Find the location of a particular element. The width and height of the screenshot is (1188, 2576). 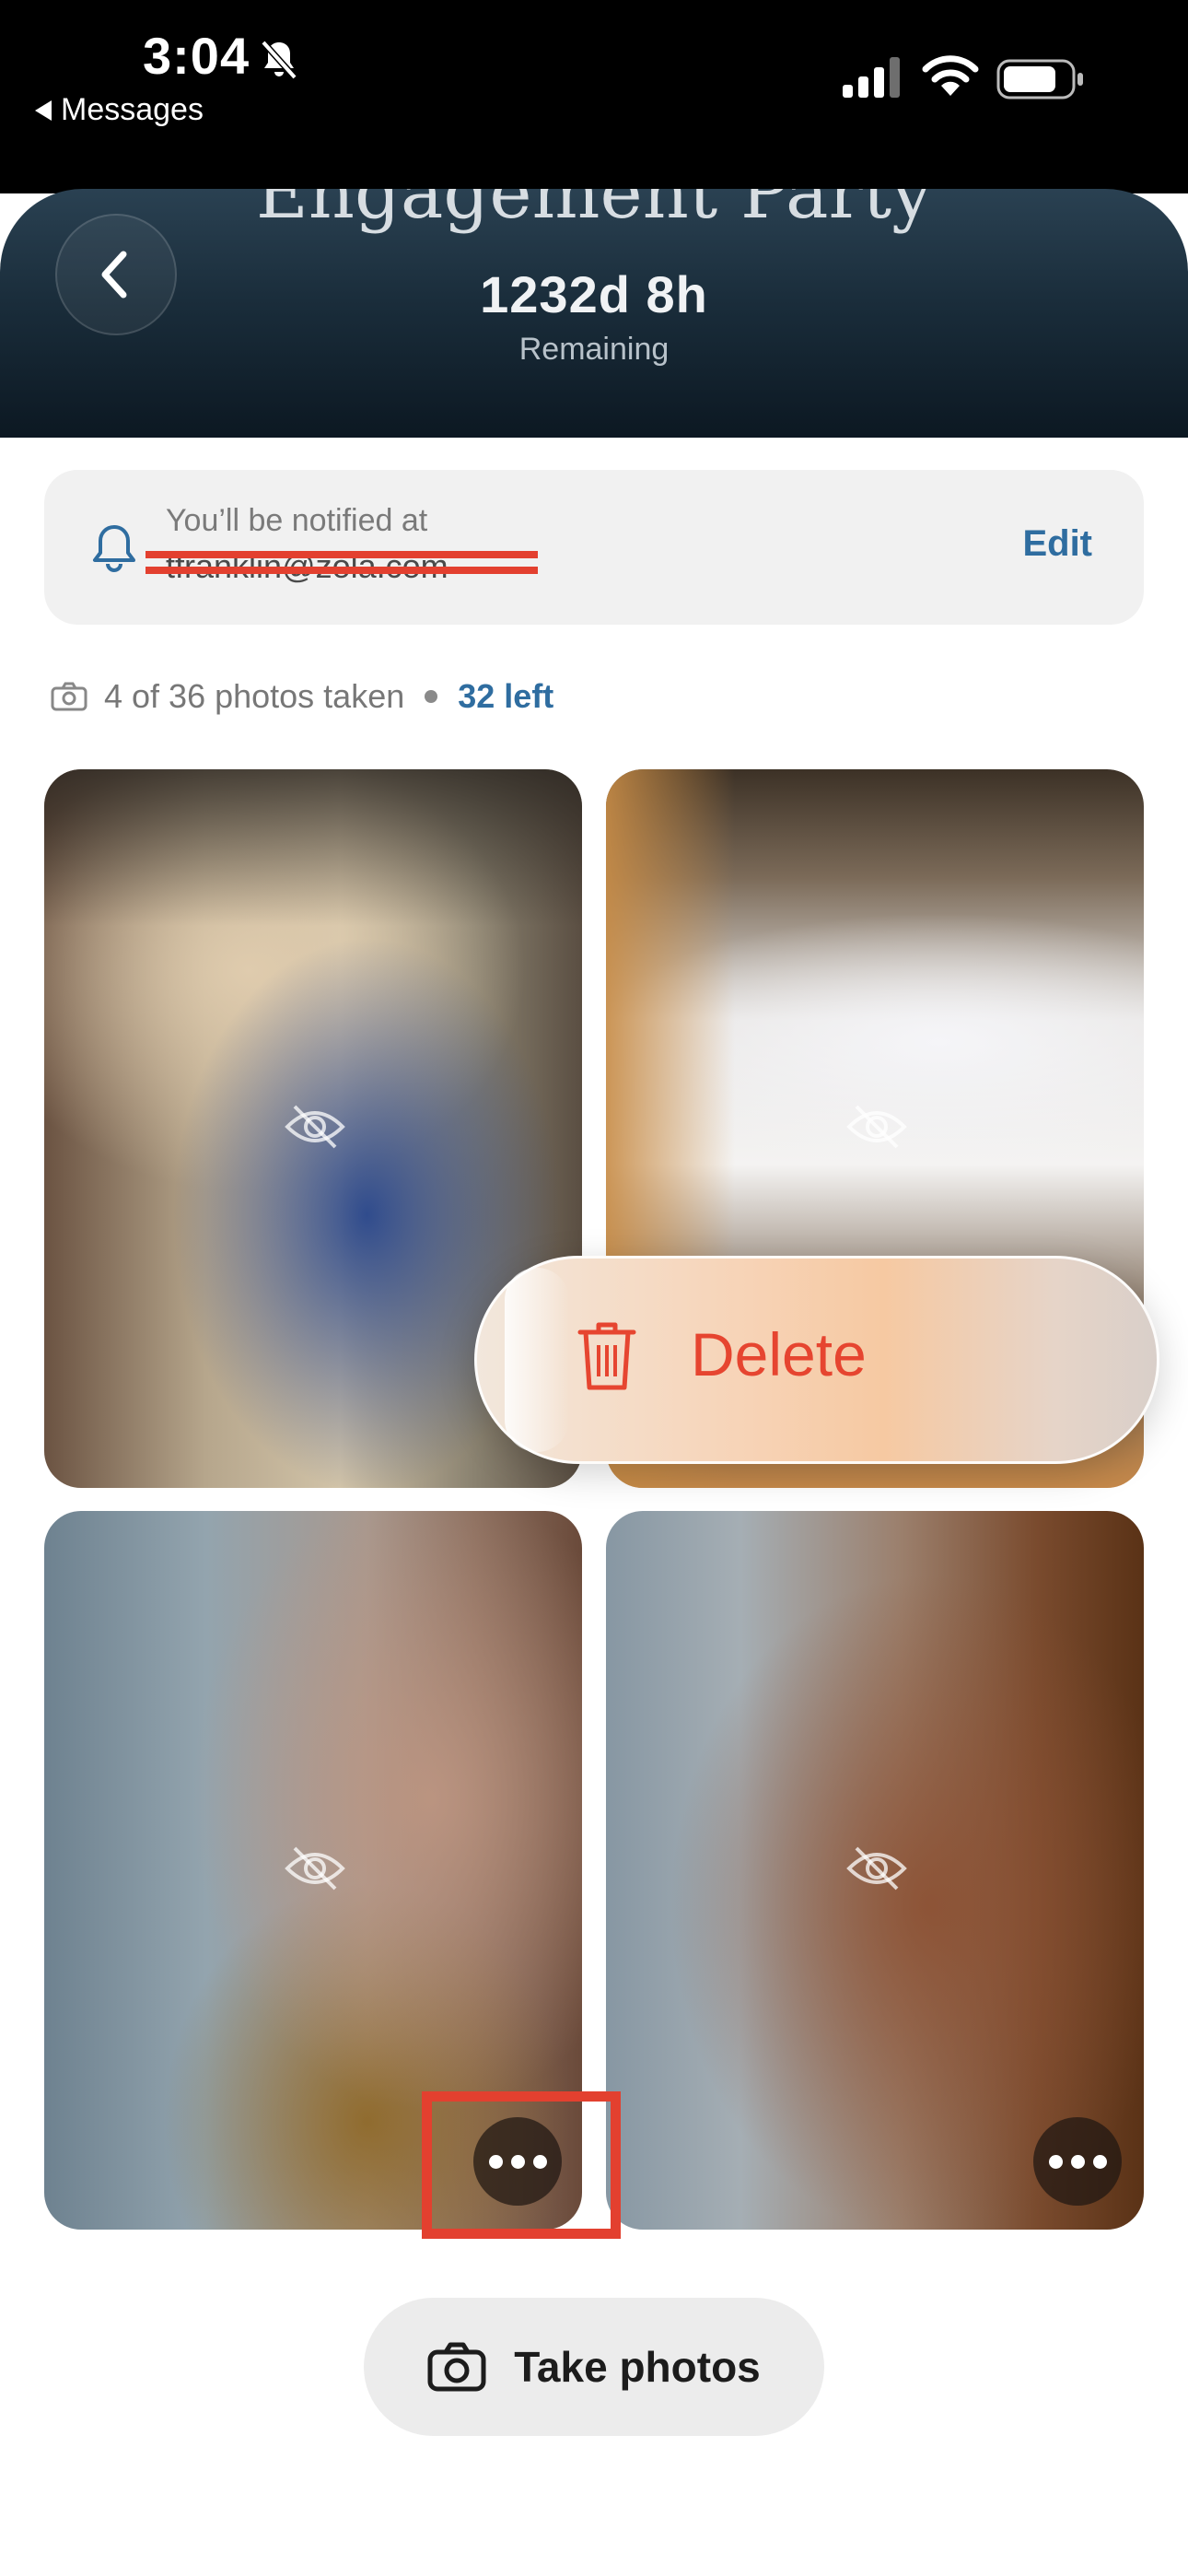

notify-label: You’ll be notified at is located at coordinates (297, 520).